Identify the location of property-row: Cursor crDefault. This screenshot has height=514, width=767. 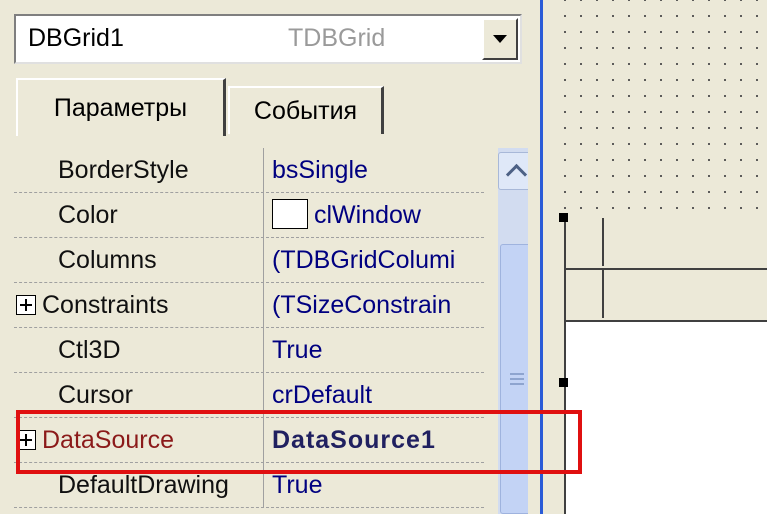
(249, 395).